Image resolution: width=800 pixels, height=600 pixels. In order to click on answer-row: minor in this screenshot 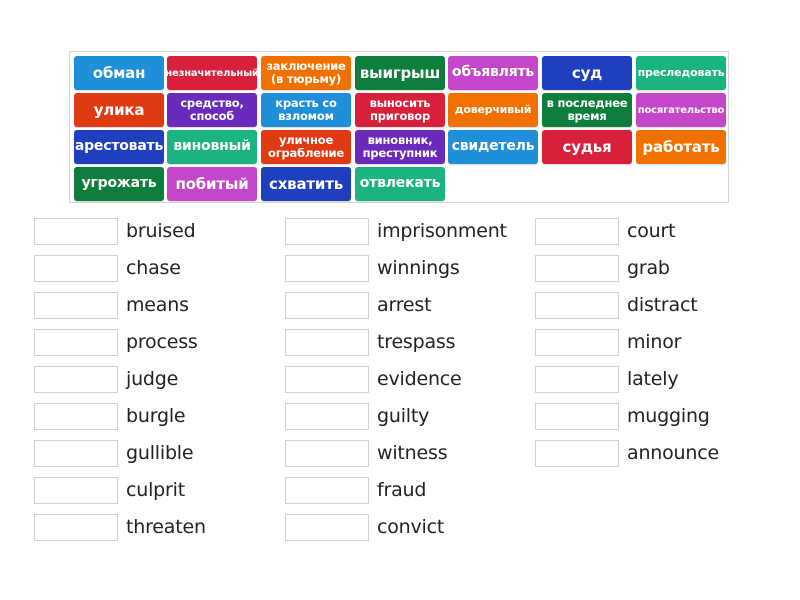, I will do `click(608, 342)`.